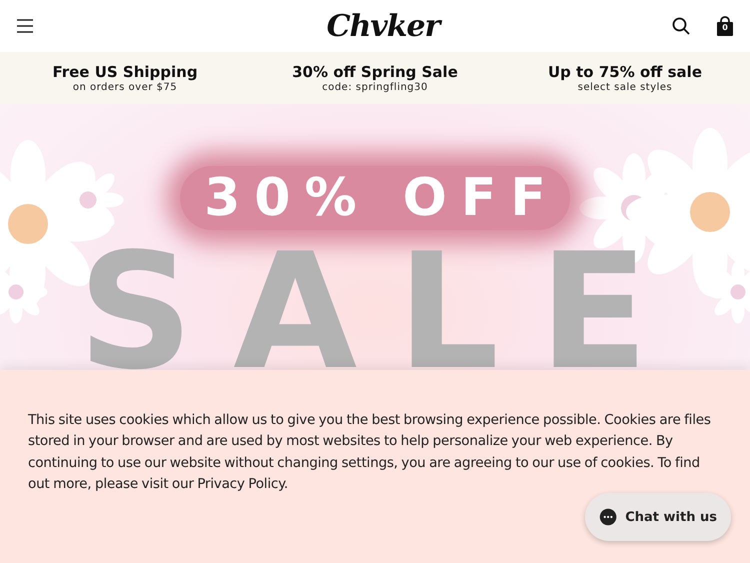  Describe the element at coordinates (375, 87) in the screenshot. I see `promo-subtitle: code: springfling30` at that location.